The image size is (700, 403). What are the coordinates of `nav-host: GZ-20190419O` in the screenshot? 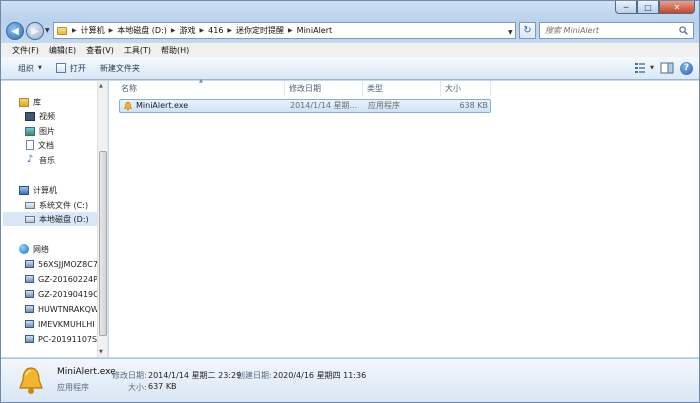 It's located at (62, 294).